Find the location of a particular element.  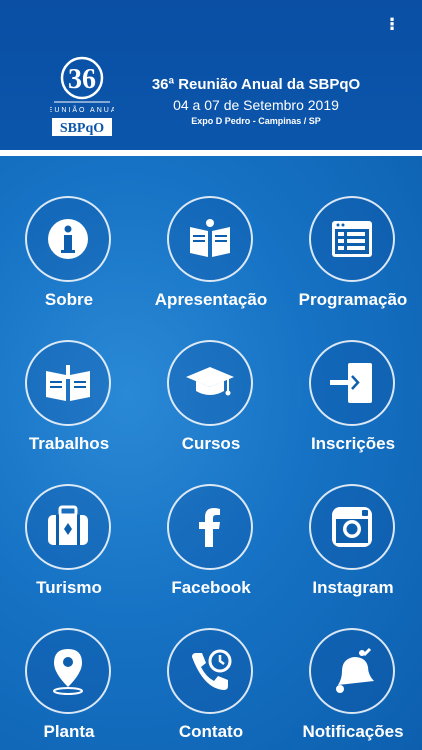

event-title: 36ª Reunião Anual da SBPqO is located at coordinates (256, 84).